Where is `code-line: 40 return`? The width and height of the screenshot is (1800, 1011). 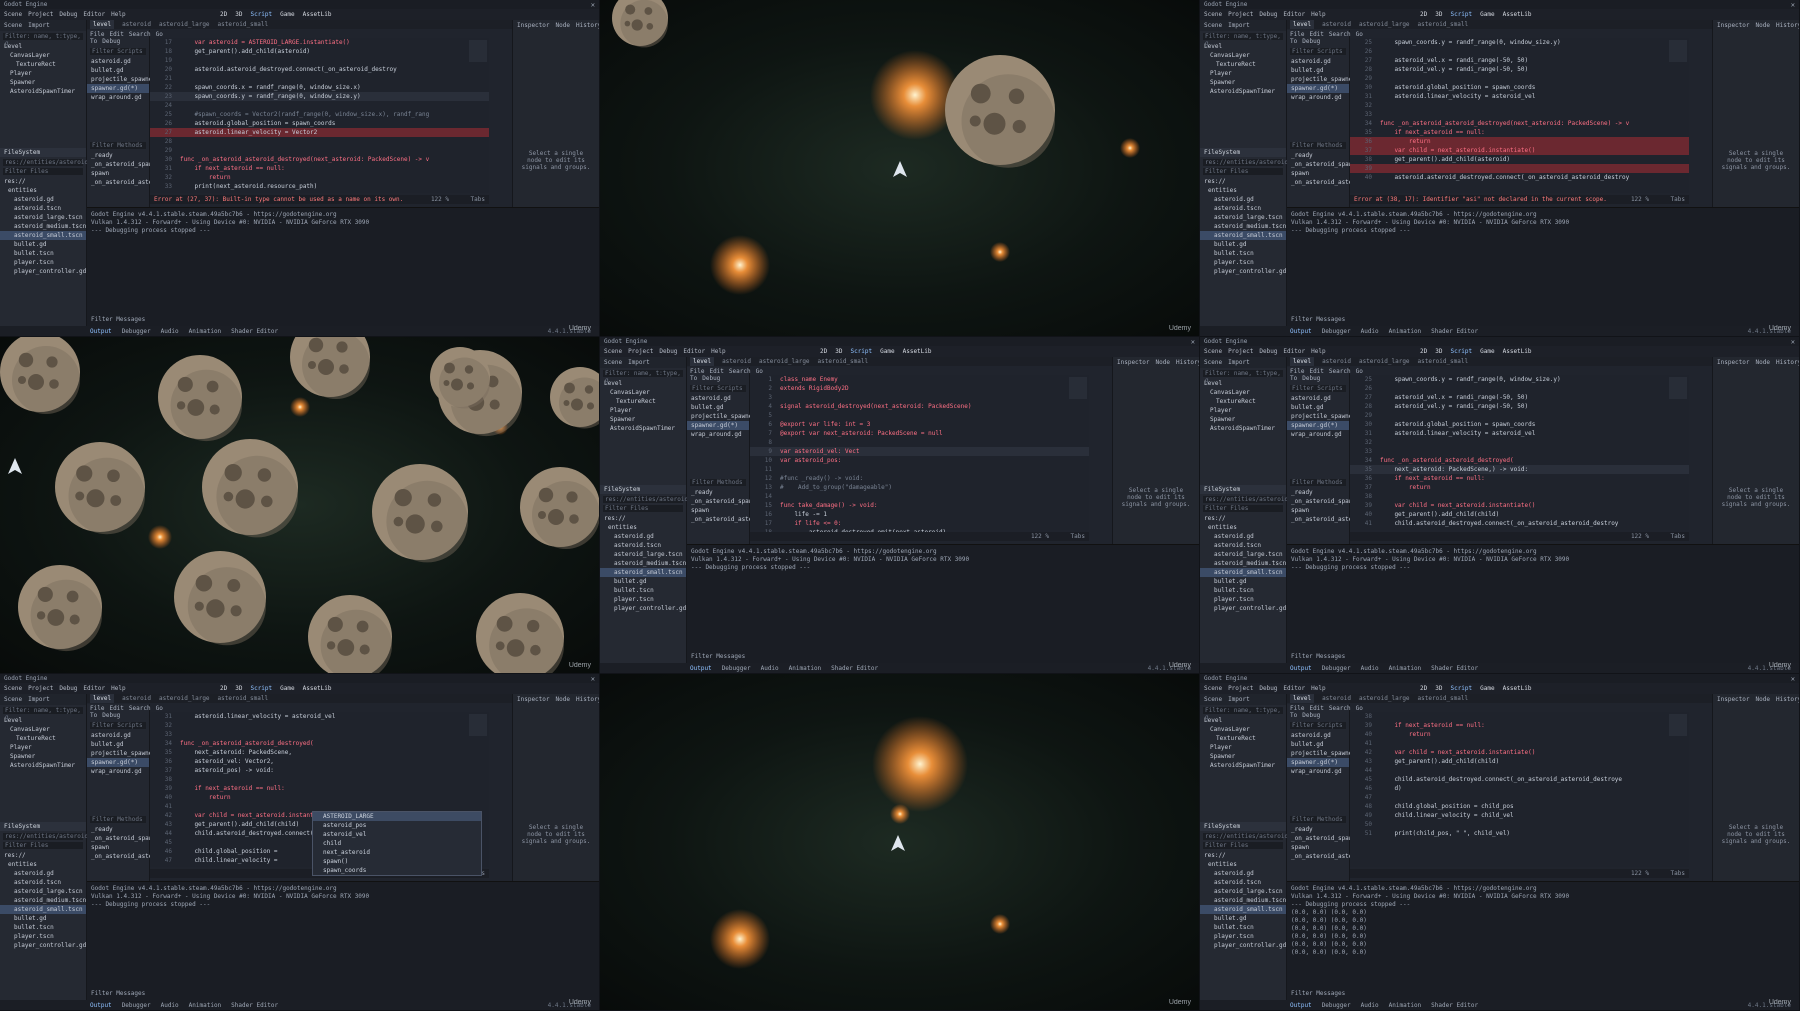
code-line: 40 return is located at coordinates (319, 797).